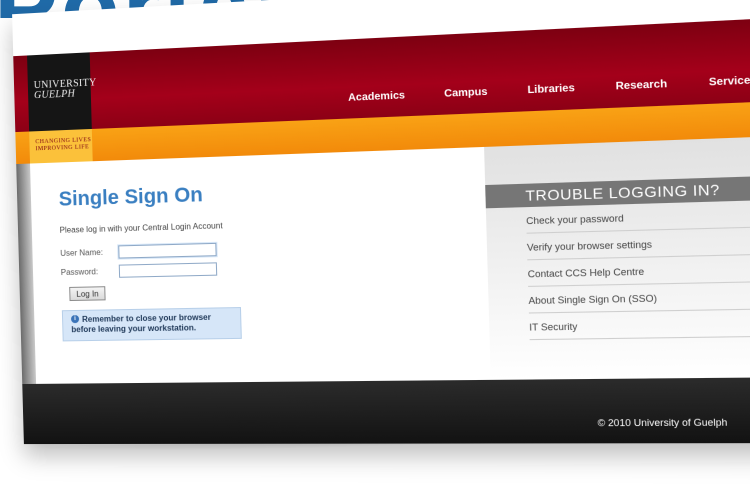 The image size is (750, 493). I want to click on link-verify-browser-settings: Verify your browser settings, so click(589, 246).